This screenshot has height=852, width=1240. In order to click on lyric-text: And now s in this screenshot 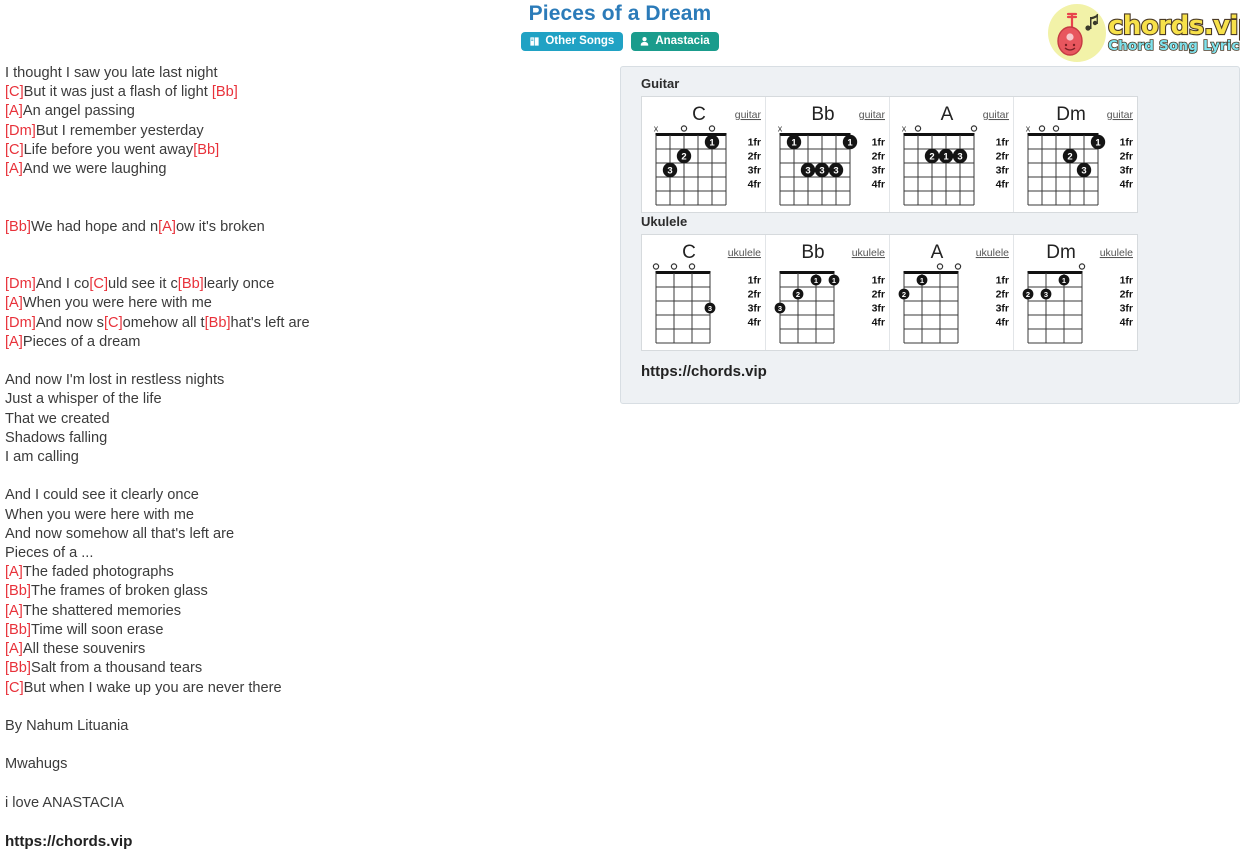, I will do `click(69, 322)`.